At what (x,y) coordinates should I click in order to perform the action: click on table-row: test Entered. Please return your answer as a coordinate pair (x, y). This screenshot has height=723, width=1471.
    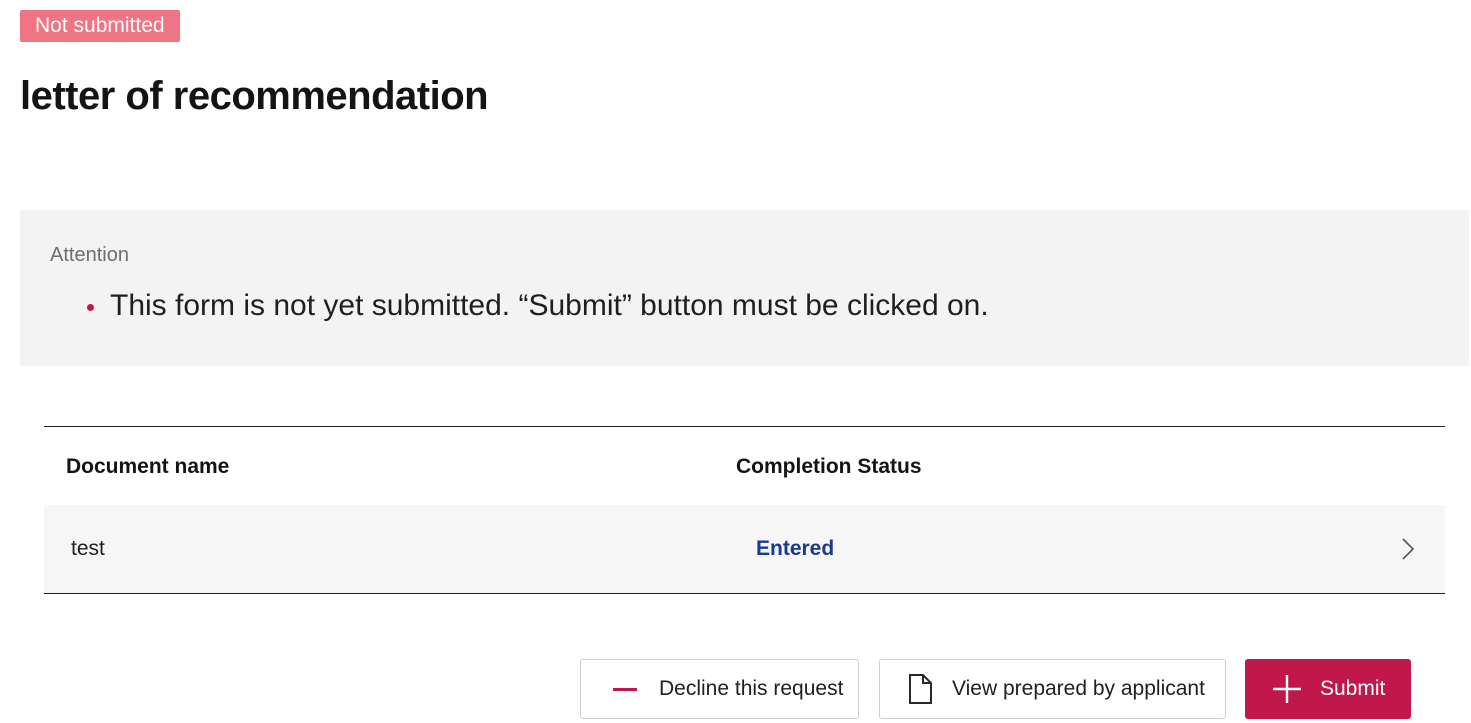
    Looking at the image, I should click on (744, 549).